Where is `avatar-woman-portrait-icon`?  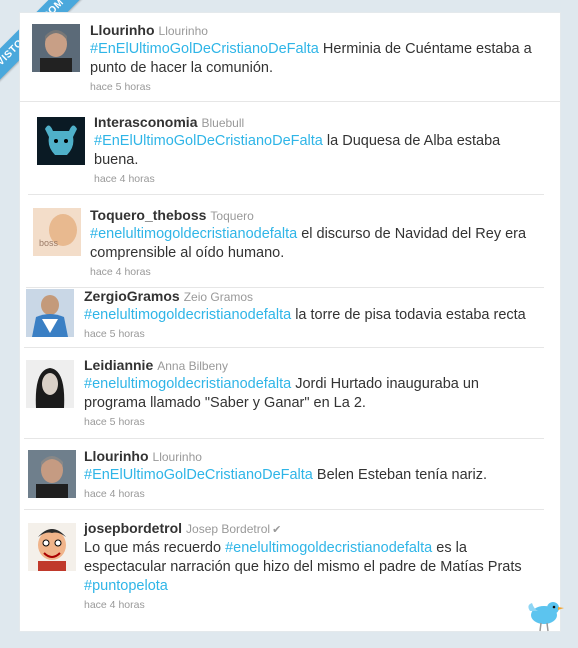 avatar-woman-portrait-icon is located at coordinates (50, 384).